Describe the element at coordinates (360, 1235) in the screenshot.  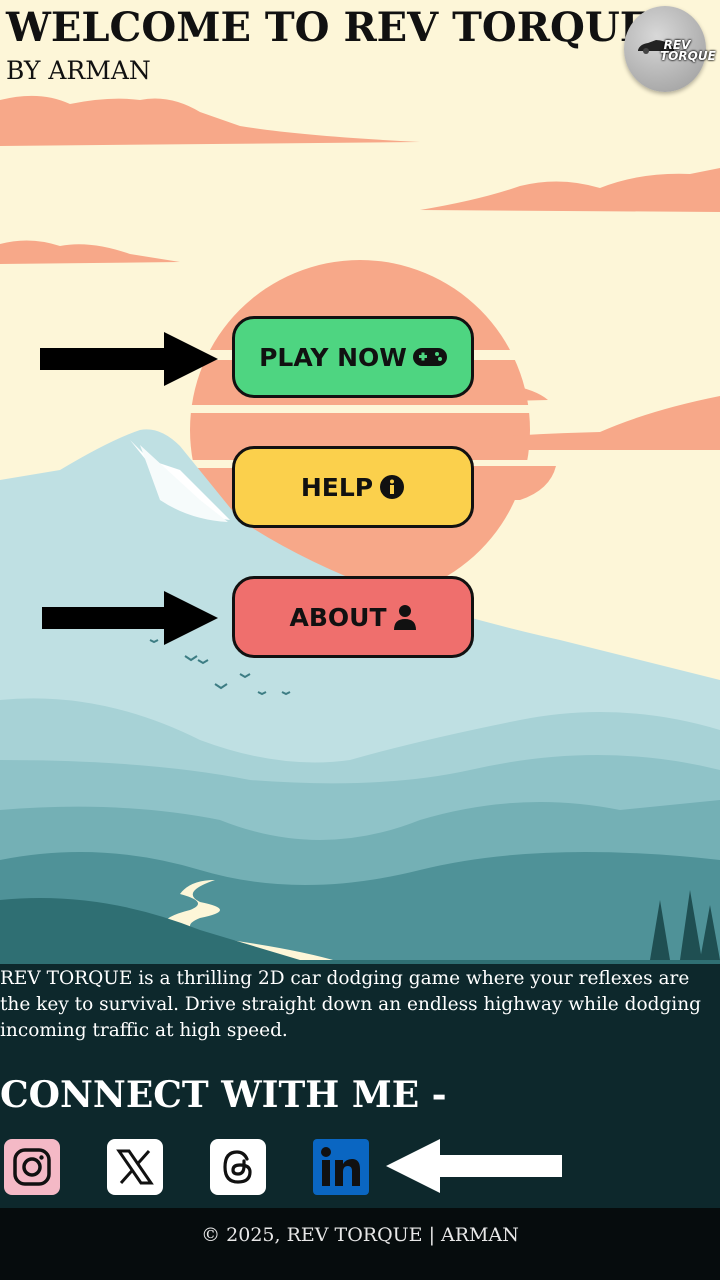
I see `footer-copyright: © 2025, REV TORQUE | ARMAN` at that location.